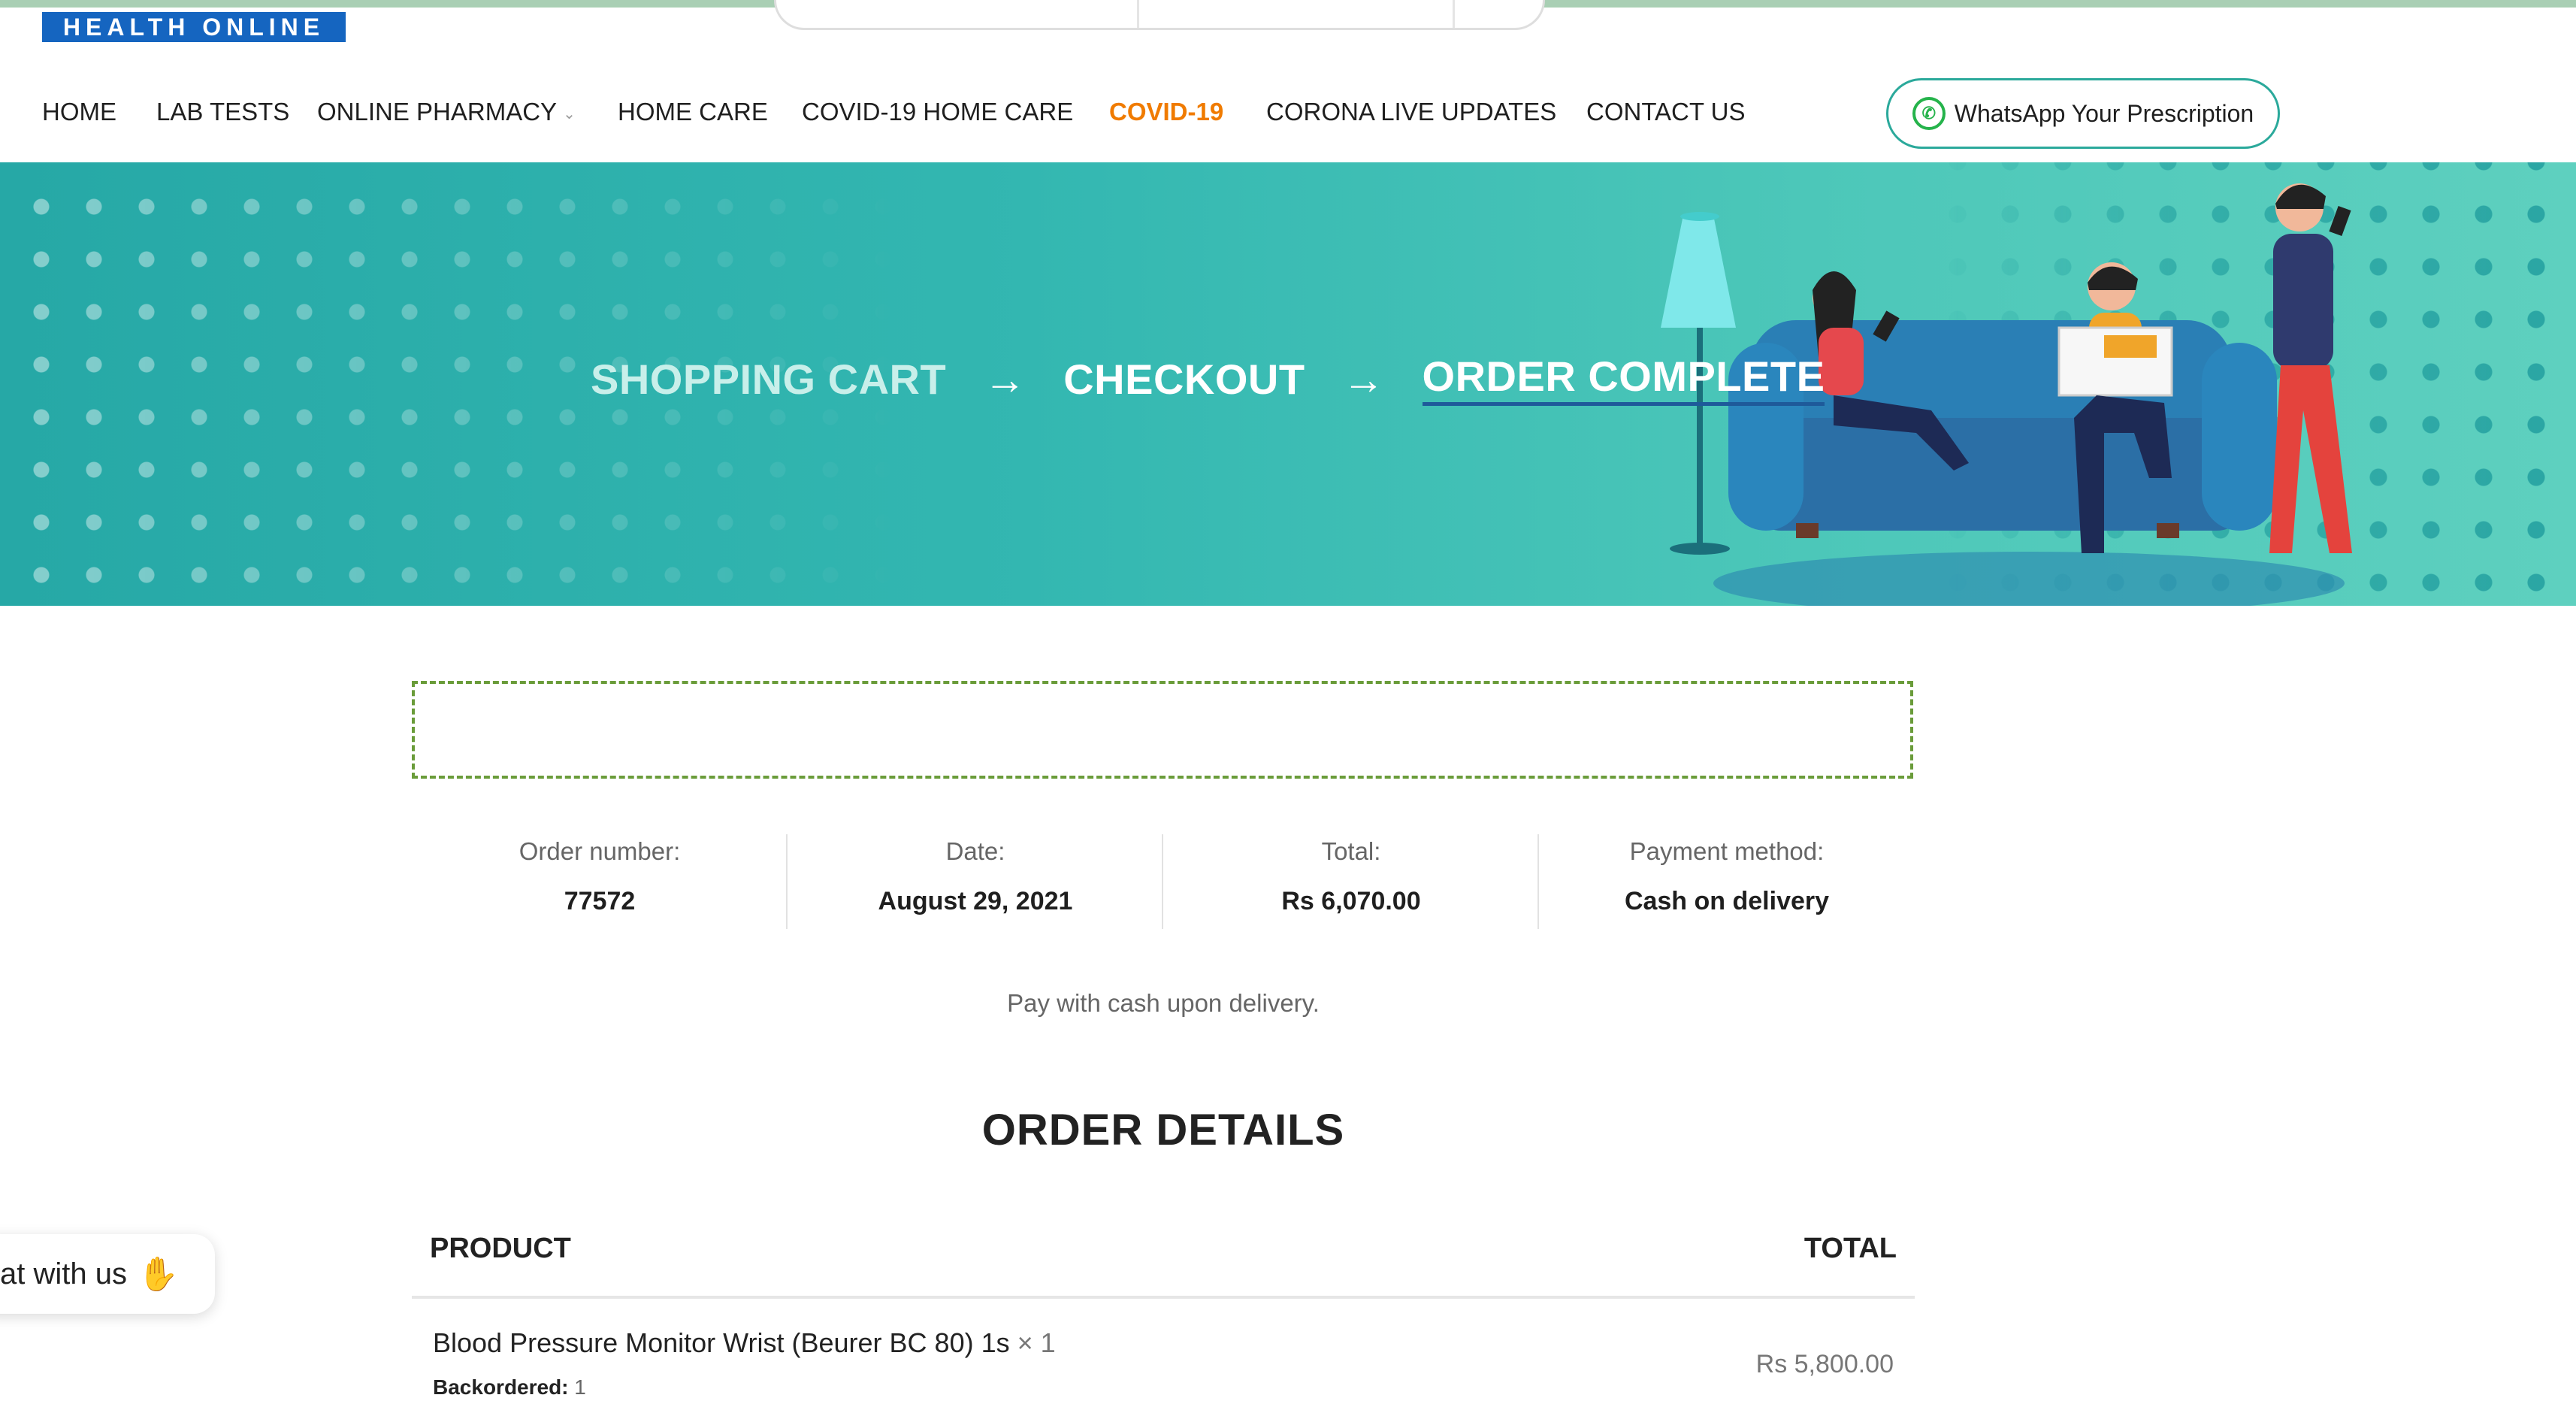 The width and height of the screenshot is (2576, 1410). Describe the element at coordinates (693, 112) in the screenshot. I see `nav-home-care: HOME CARE` at that location.